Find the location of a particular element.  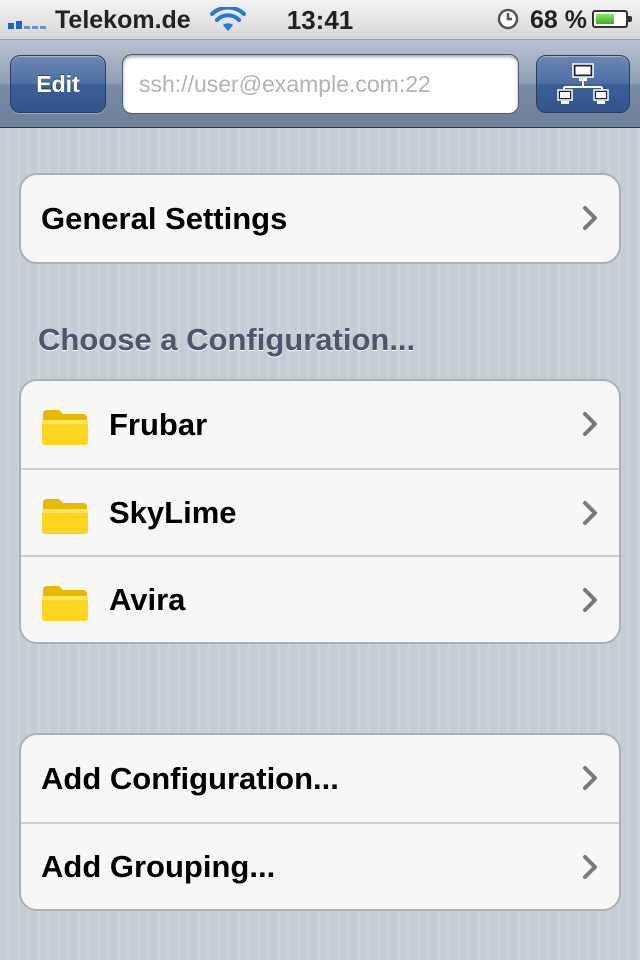

configuration-row-avira: Avira is located at coordinates (320, 598).